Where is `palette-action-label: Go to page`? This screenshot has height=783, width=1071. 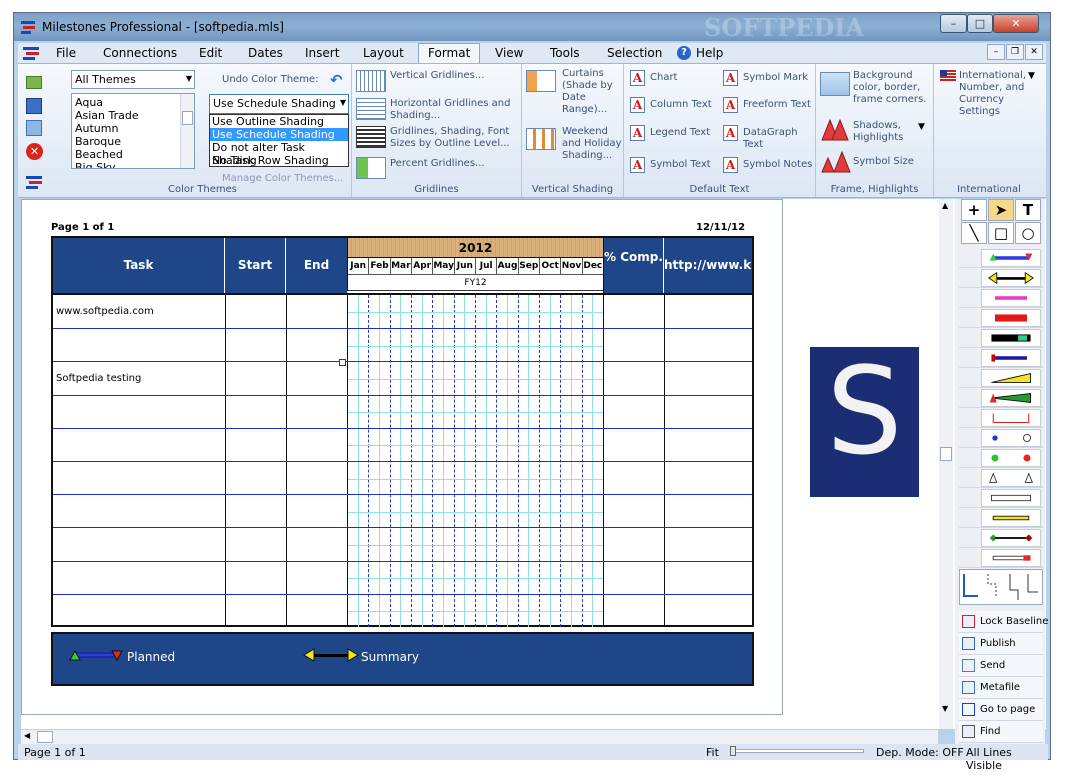
palette-action-label: Go to page is located at coordinates (1007, 709).